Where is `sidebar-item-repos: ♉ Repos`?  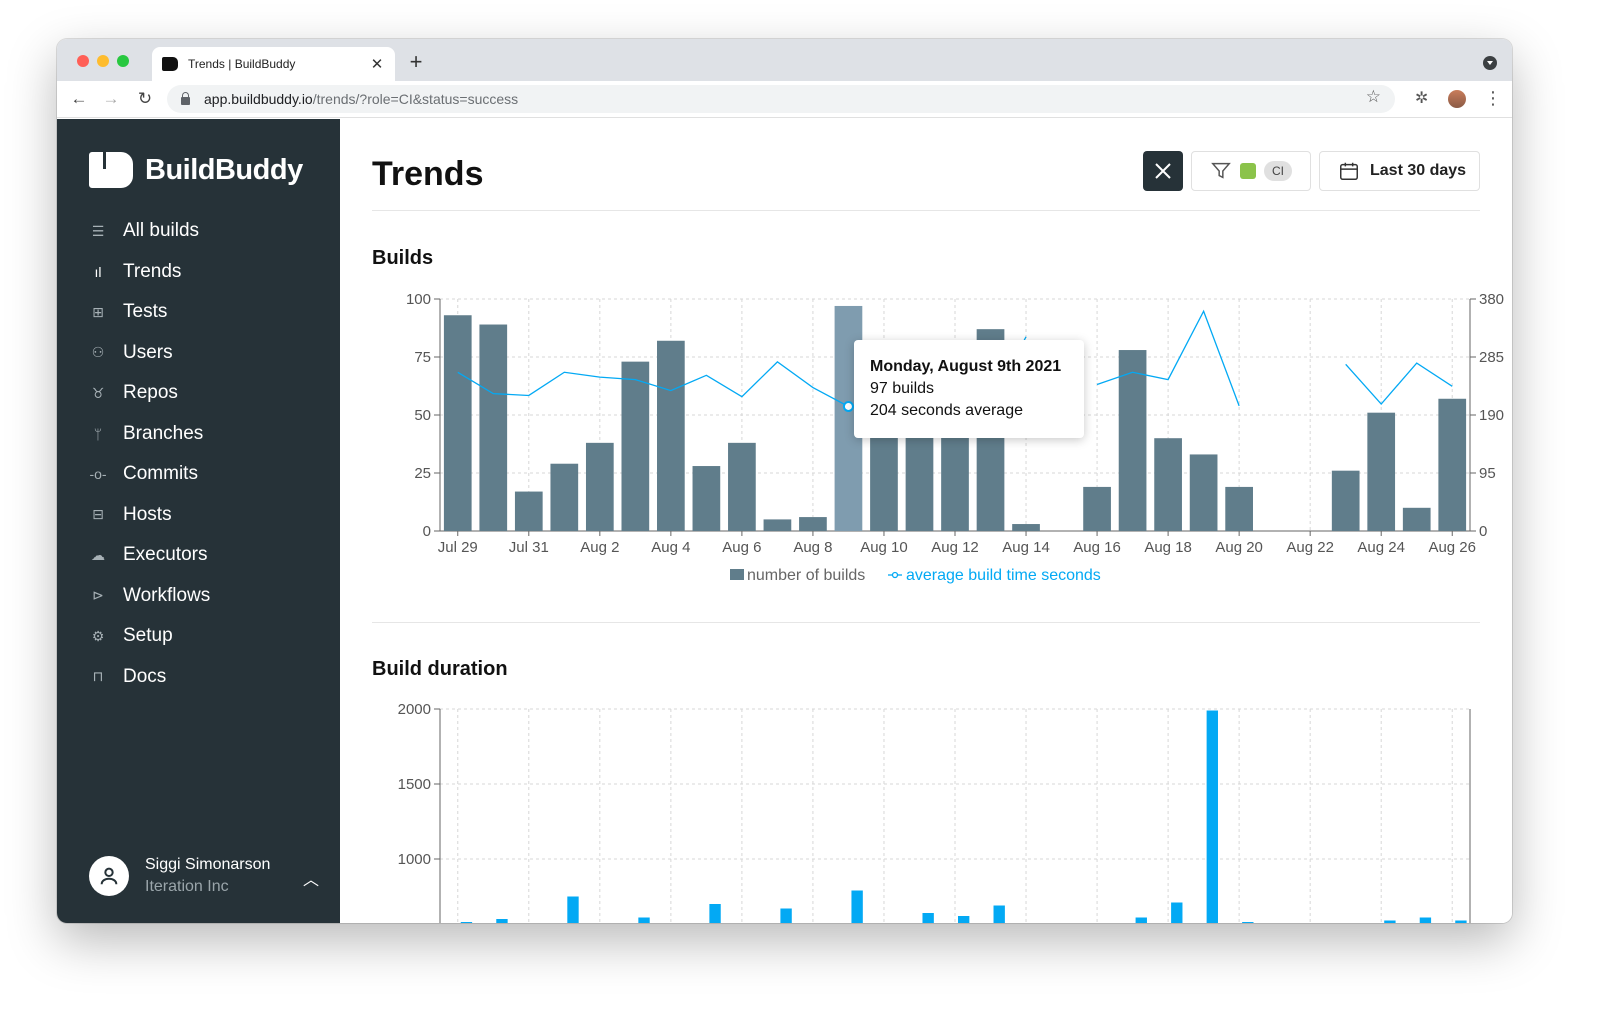 sidebar-item-repos: ♉ Repos is located at coordinates (149, 393).